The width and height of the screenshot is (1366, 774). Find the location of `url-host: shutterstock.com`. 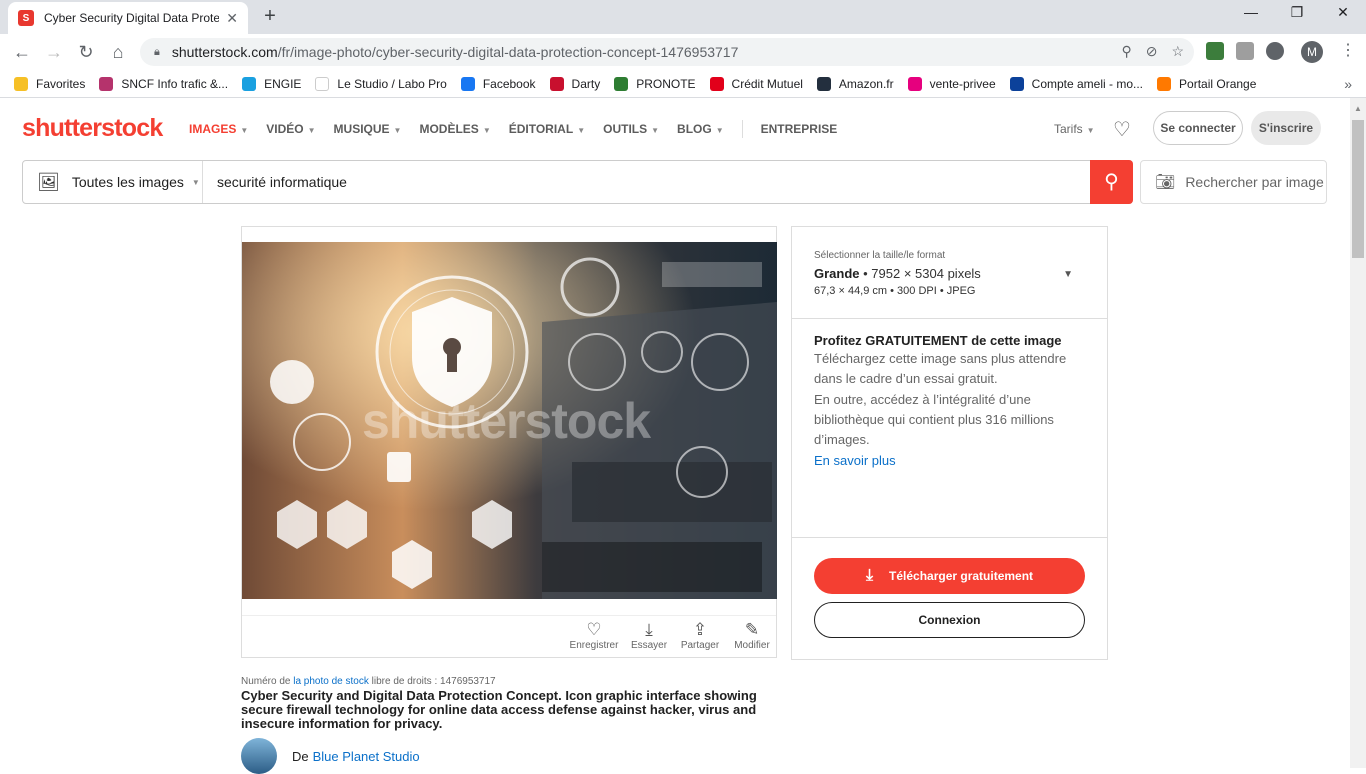

url-host: shutterstock.com is located at coordinates (224, 52).